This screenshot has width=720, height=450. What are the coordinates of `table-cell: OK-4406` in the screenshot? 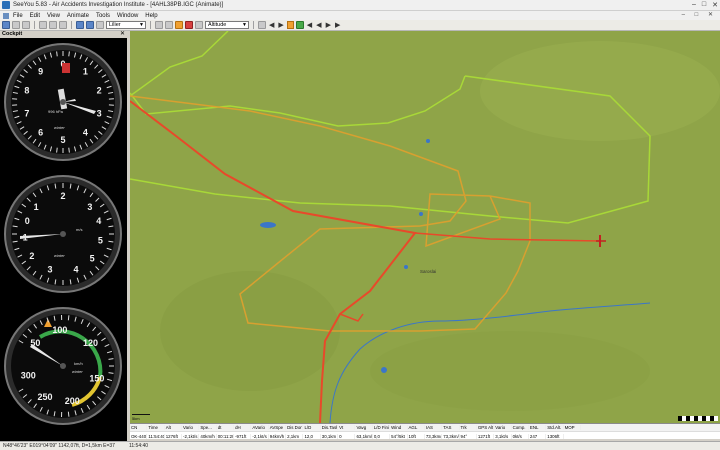 It's located at (139, 436).